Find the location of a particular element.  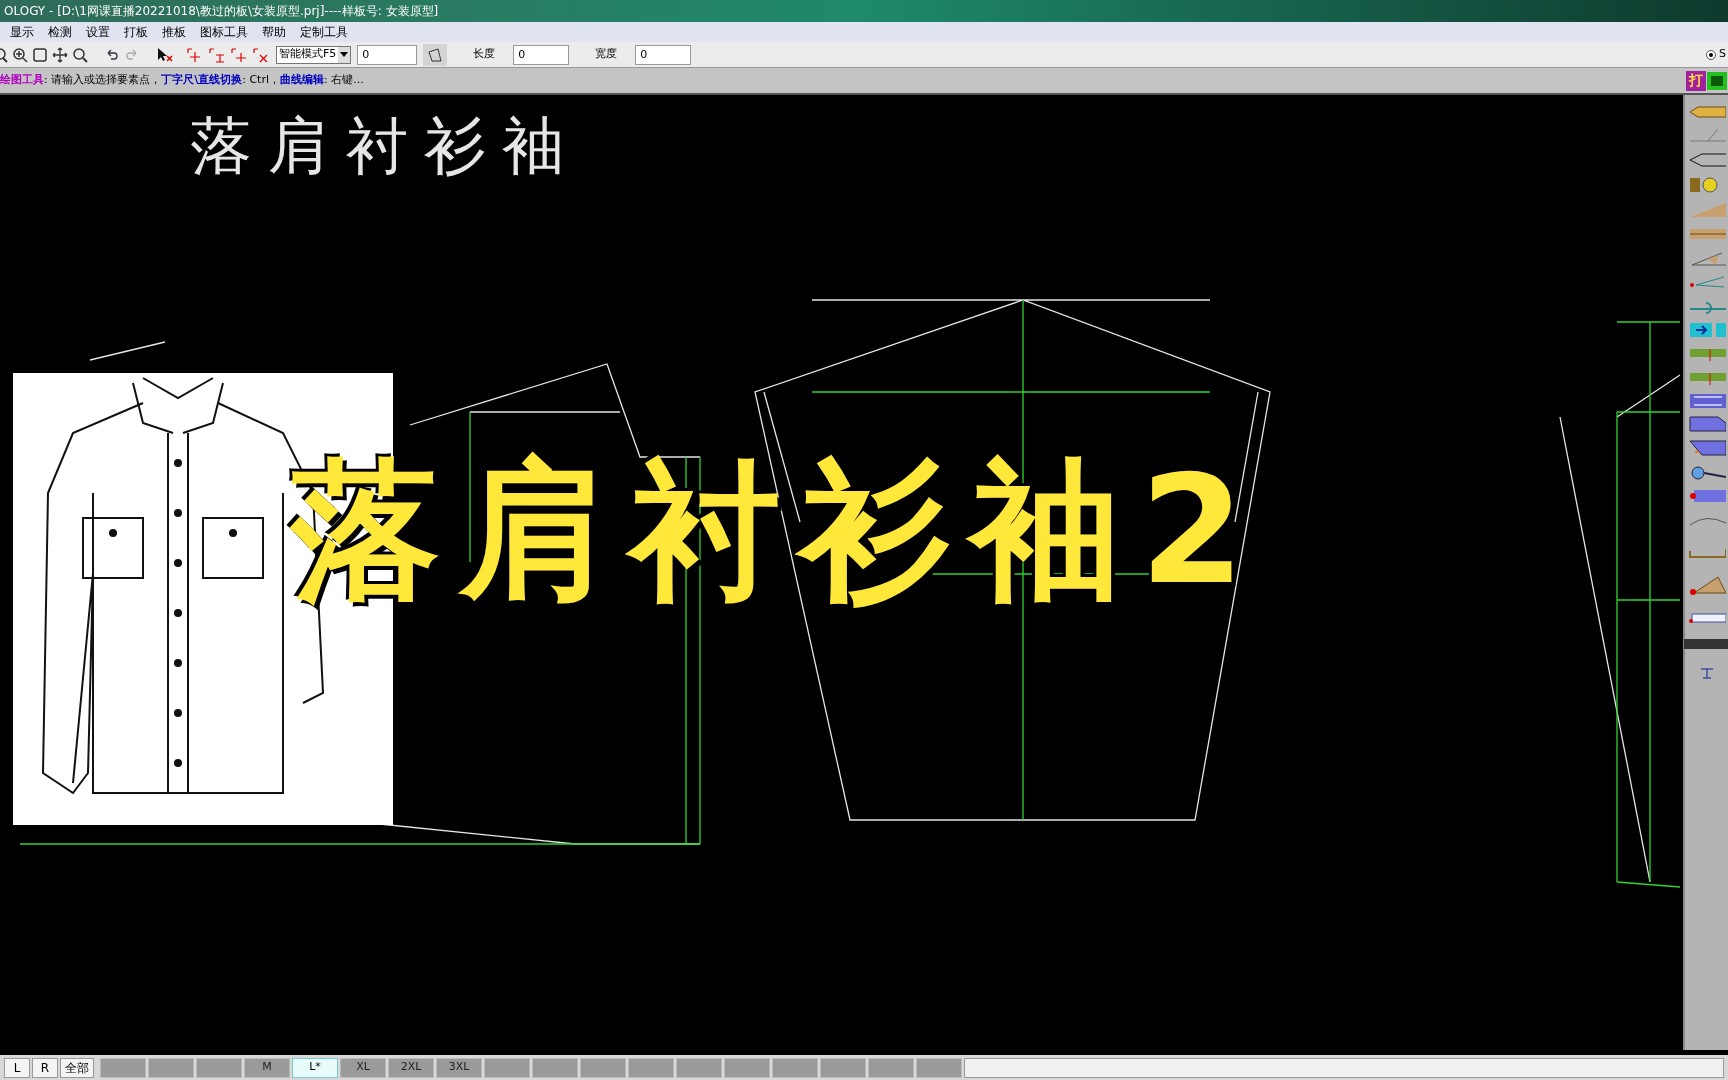

set-square-icon is located at coordinates (1706, 586).